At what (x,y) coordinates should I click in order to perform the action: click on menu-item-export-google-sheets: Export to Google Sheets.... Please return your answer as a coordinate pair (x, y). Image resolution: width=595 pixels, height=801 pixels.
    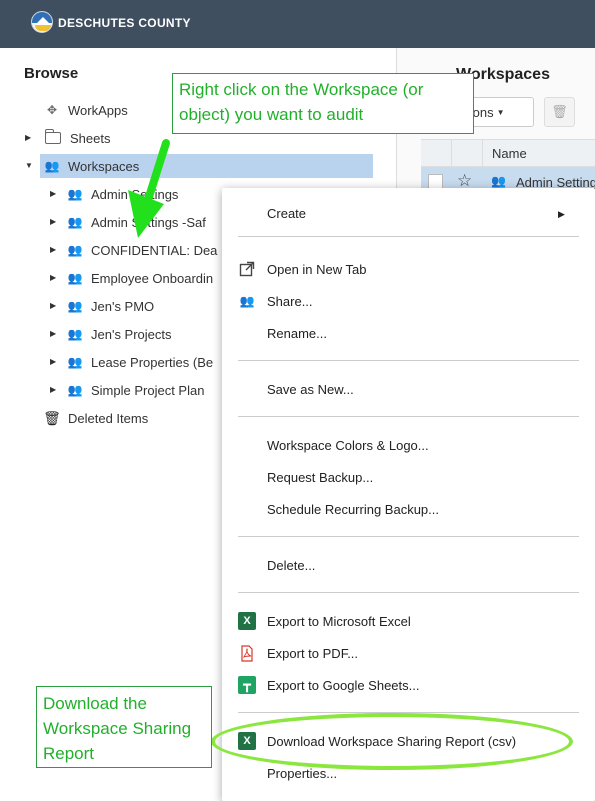
    Looking at the image, I should click on (343, 685).